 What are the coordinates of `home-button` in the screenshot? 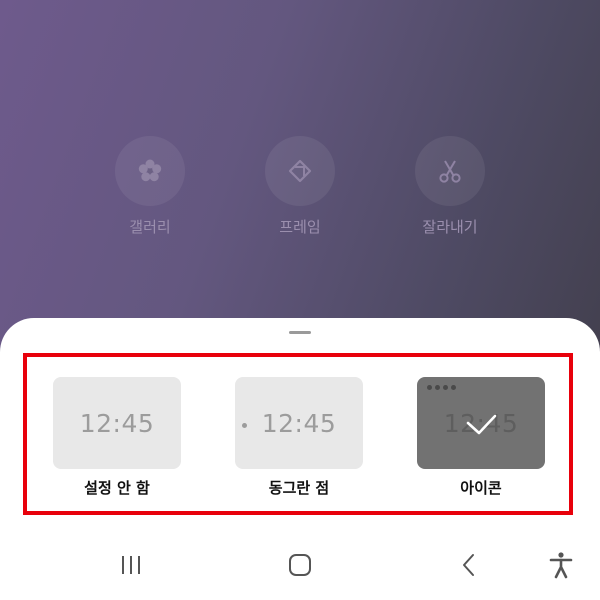 It's located at (300, 565).